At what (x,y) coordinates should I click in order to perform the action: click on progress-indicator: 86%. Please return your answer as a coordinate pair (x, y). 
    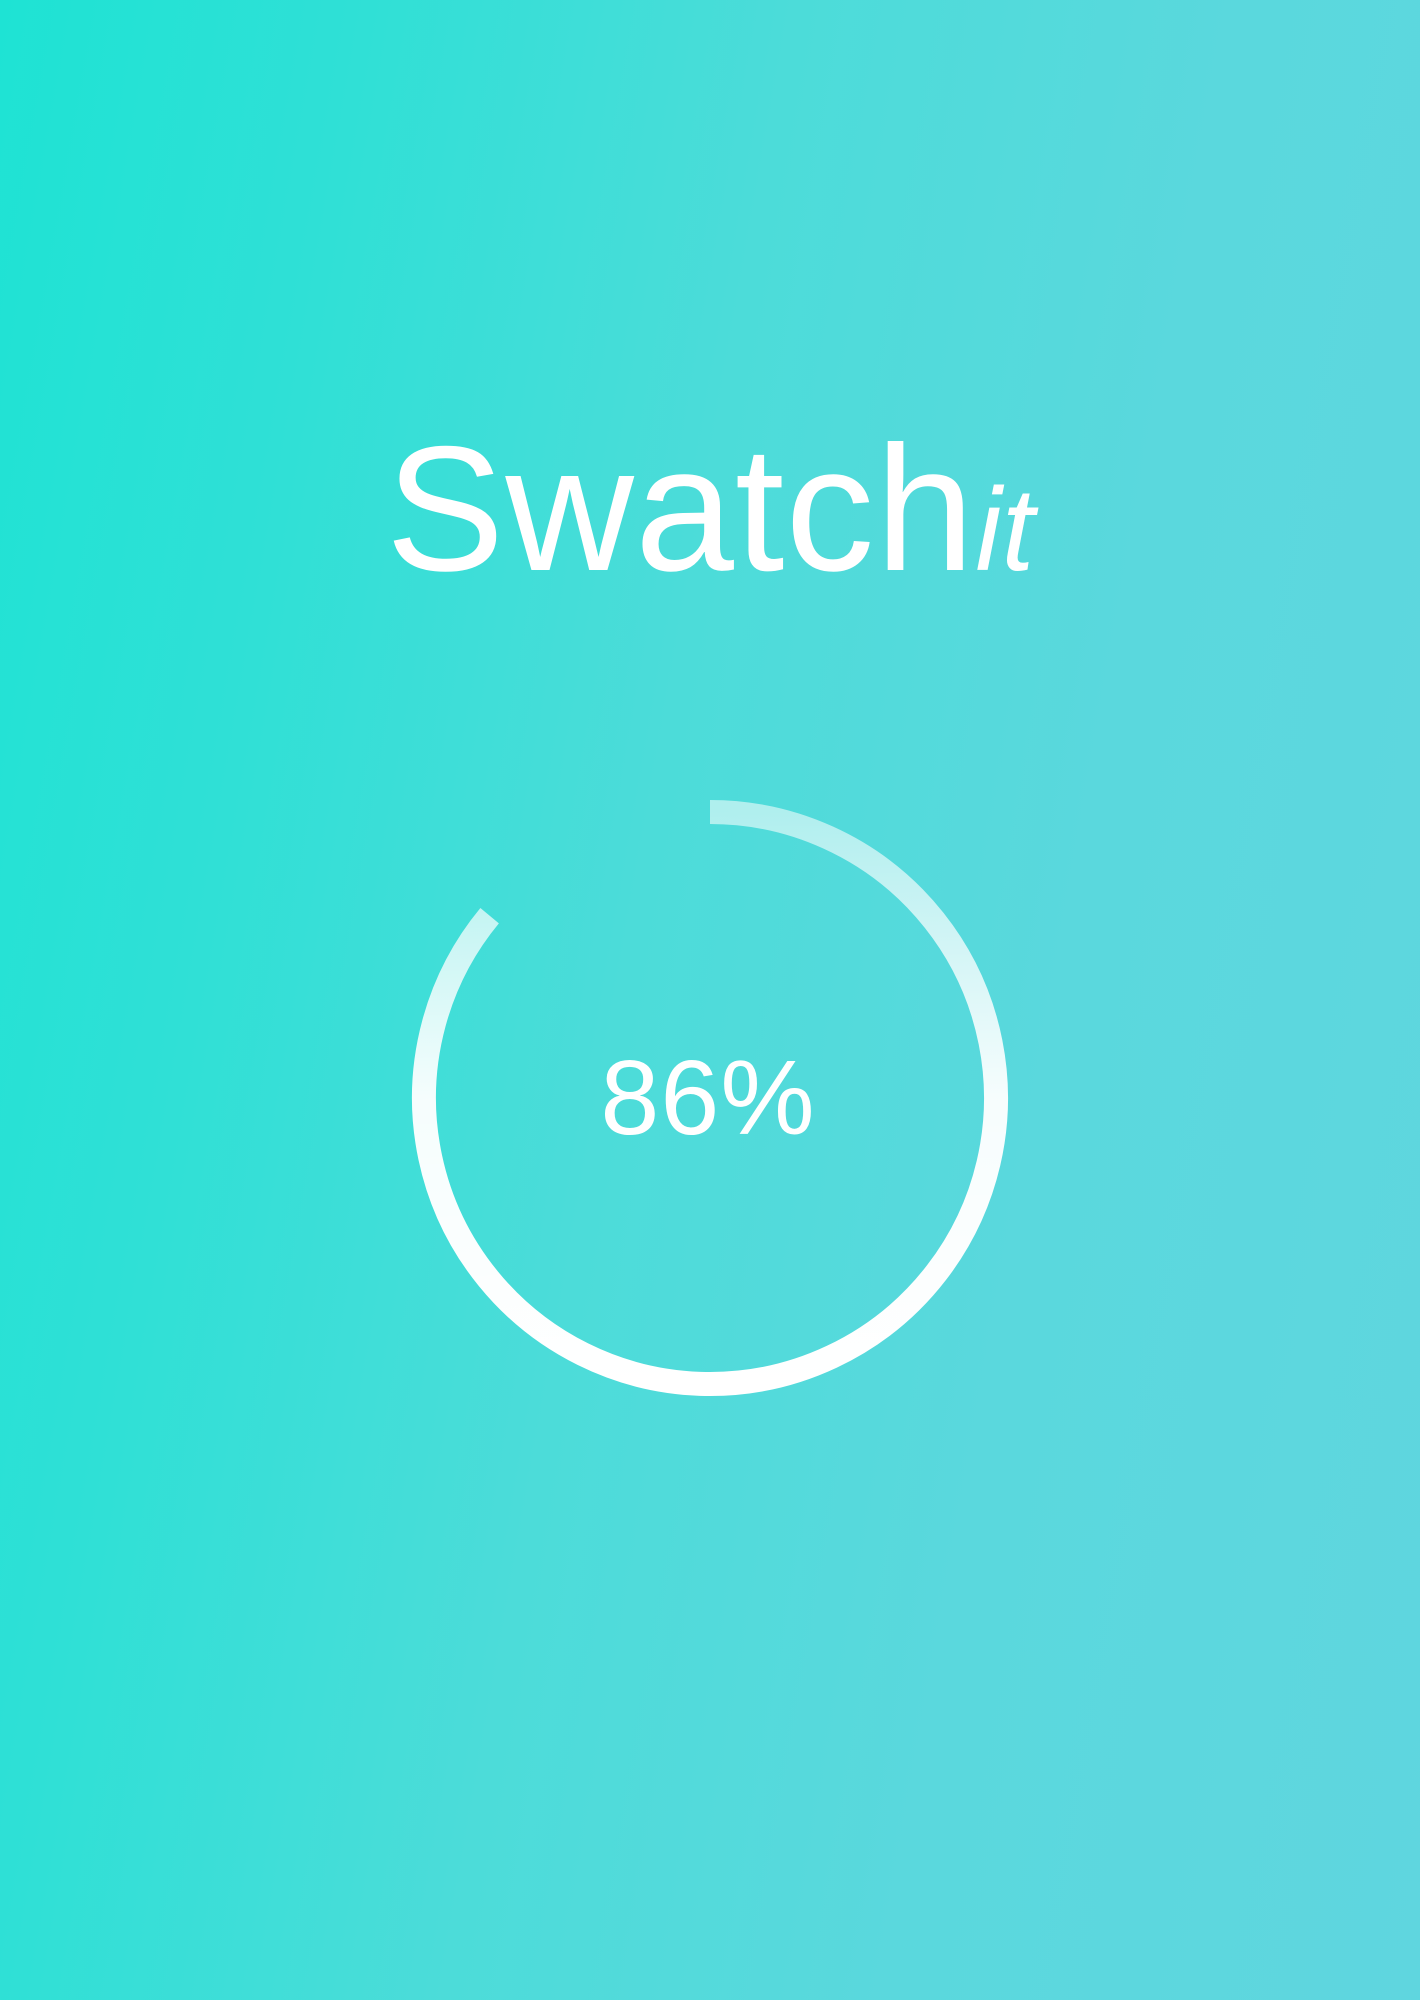
    Looking at the image, I should click on (710, 1098).